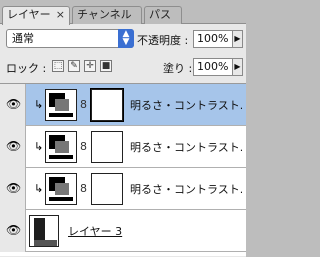 The height and width of the screenshot is (257, 320). Describe the element at coordinates (106, 66) in the screenshot. I see `lock-all-icon: ■` at that location.